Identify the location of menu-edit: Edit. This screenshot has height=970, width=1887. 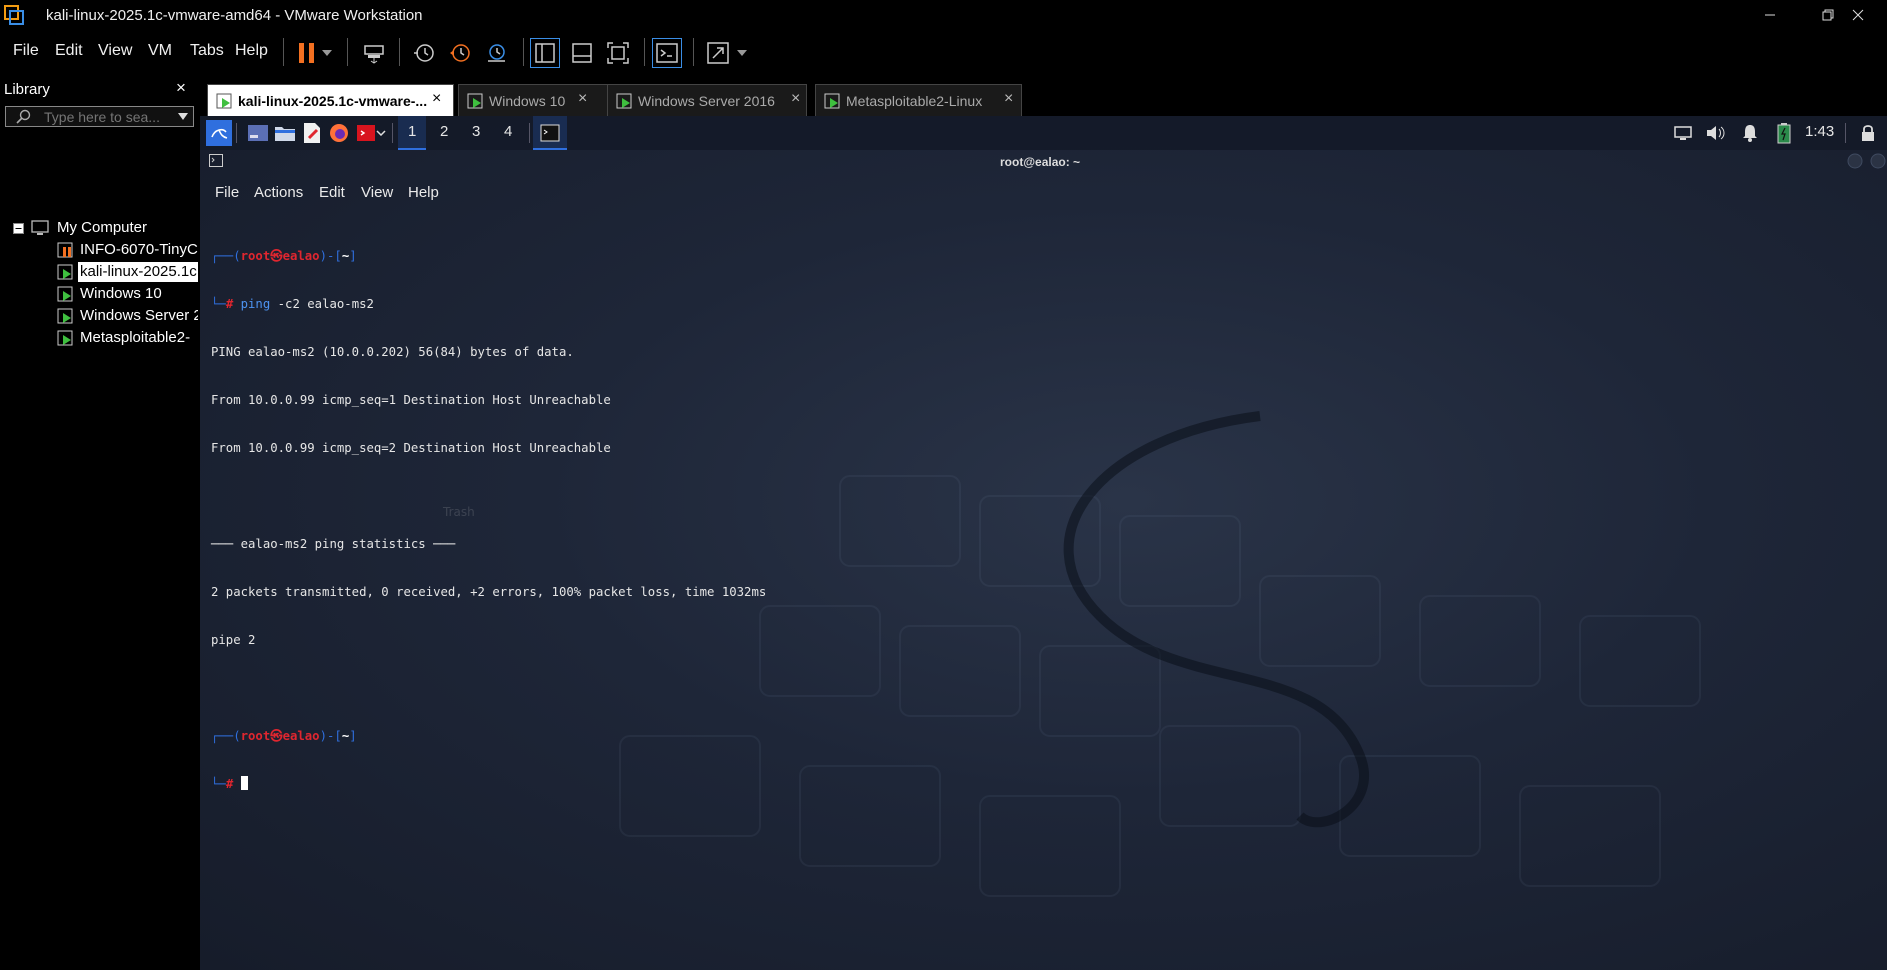
(69, 51).